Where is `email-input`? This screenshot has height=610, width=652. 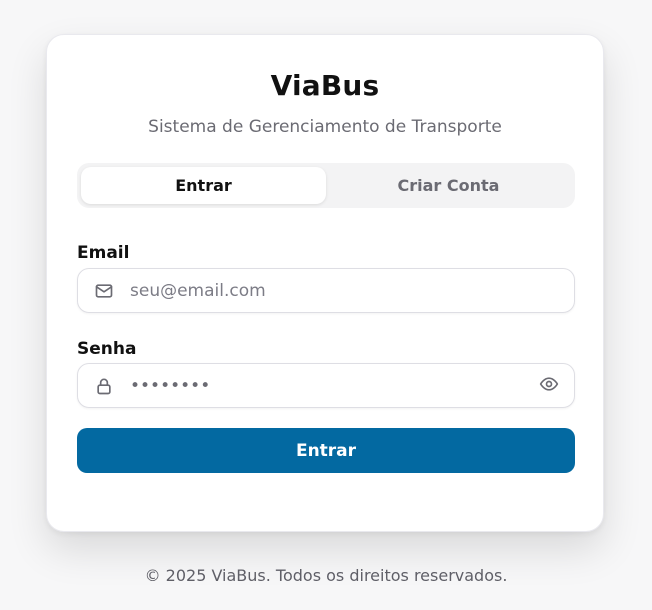 email-input is located at coordinates (352, 290).